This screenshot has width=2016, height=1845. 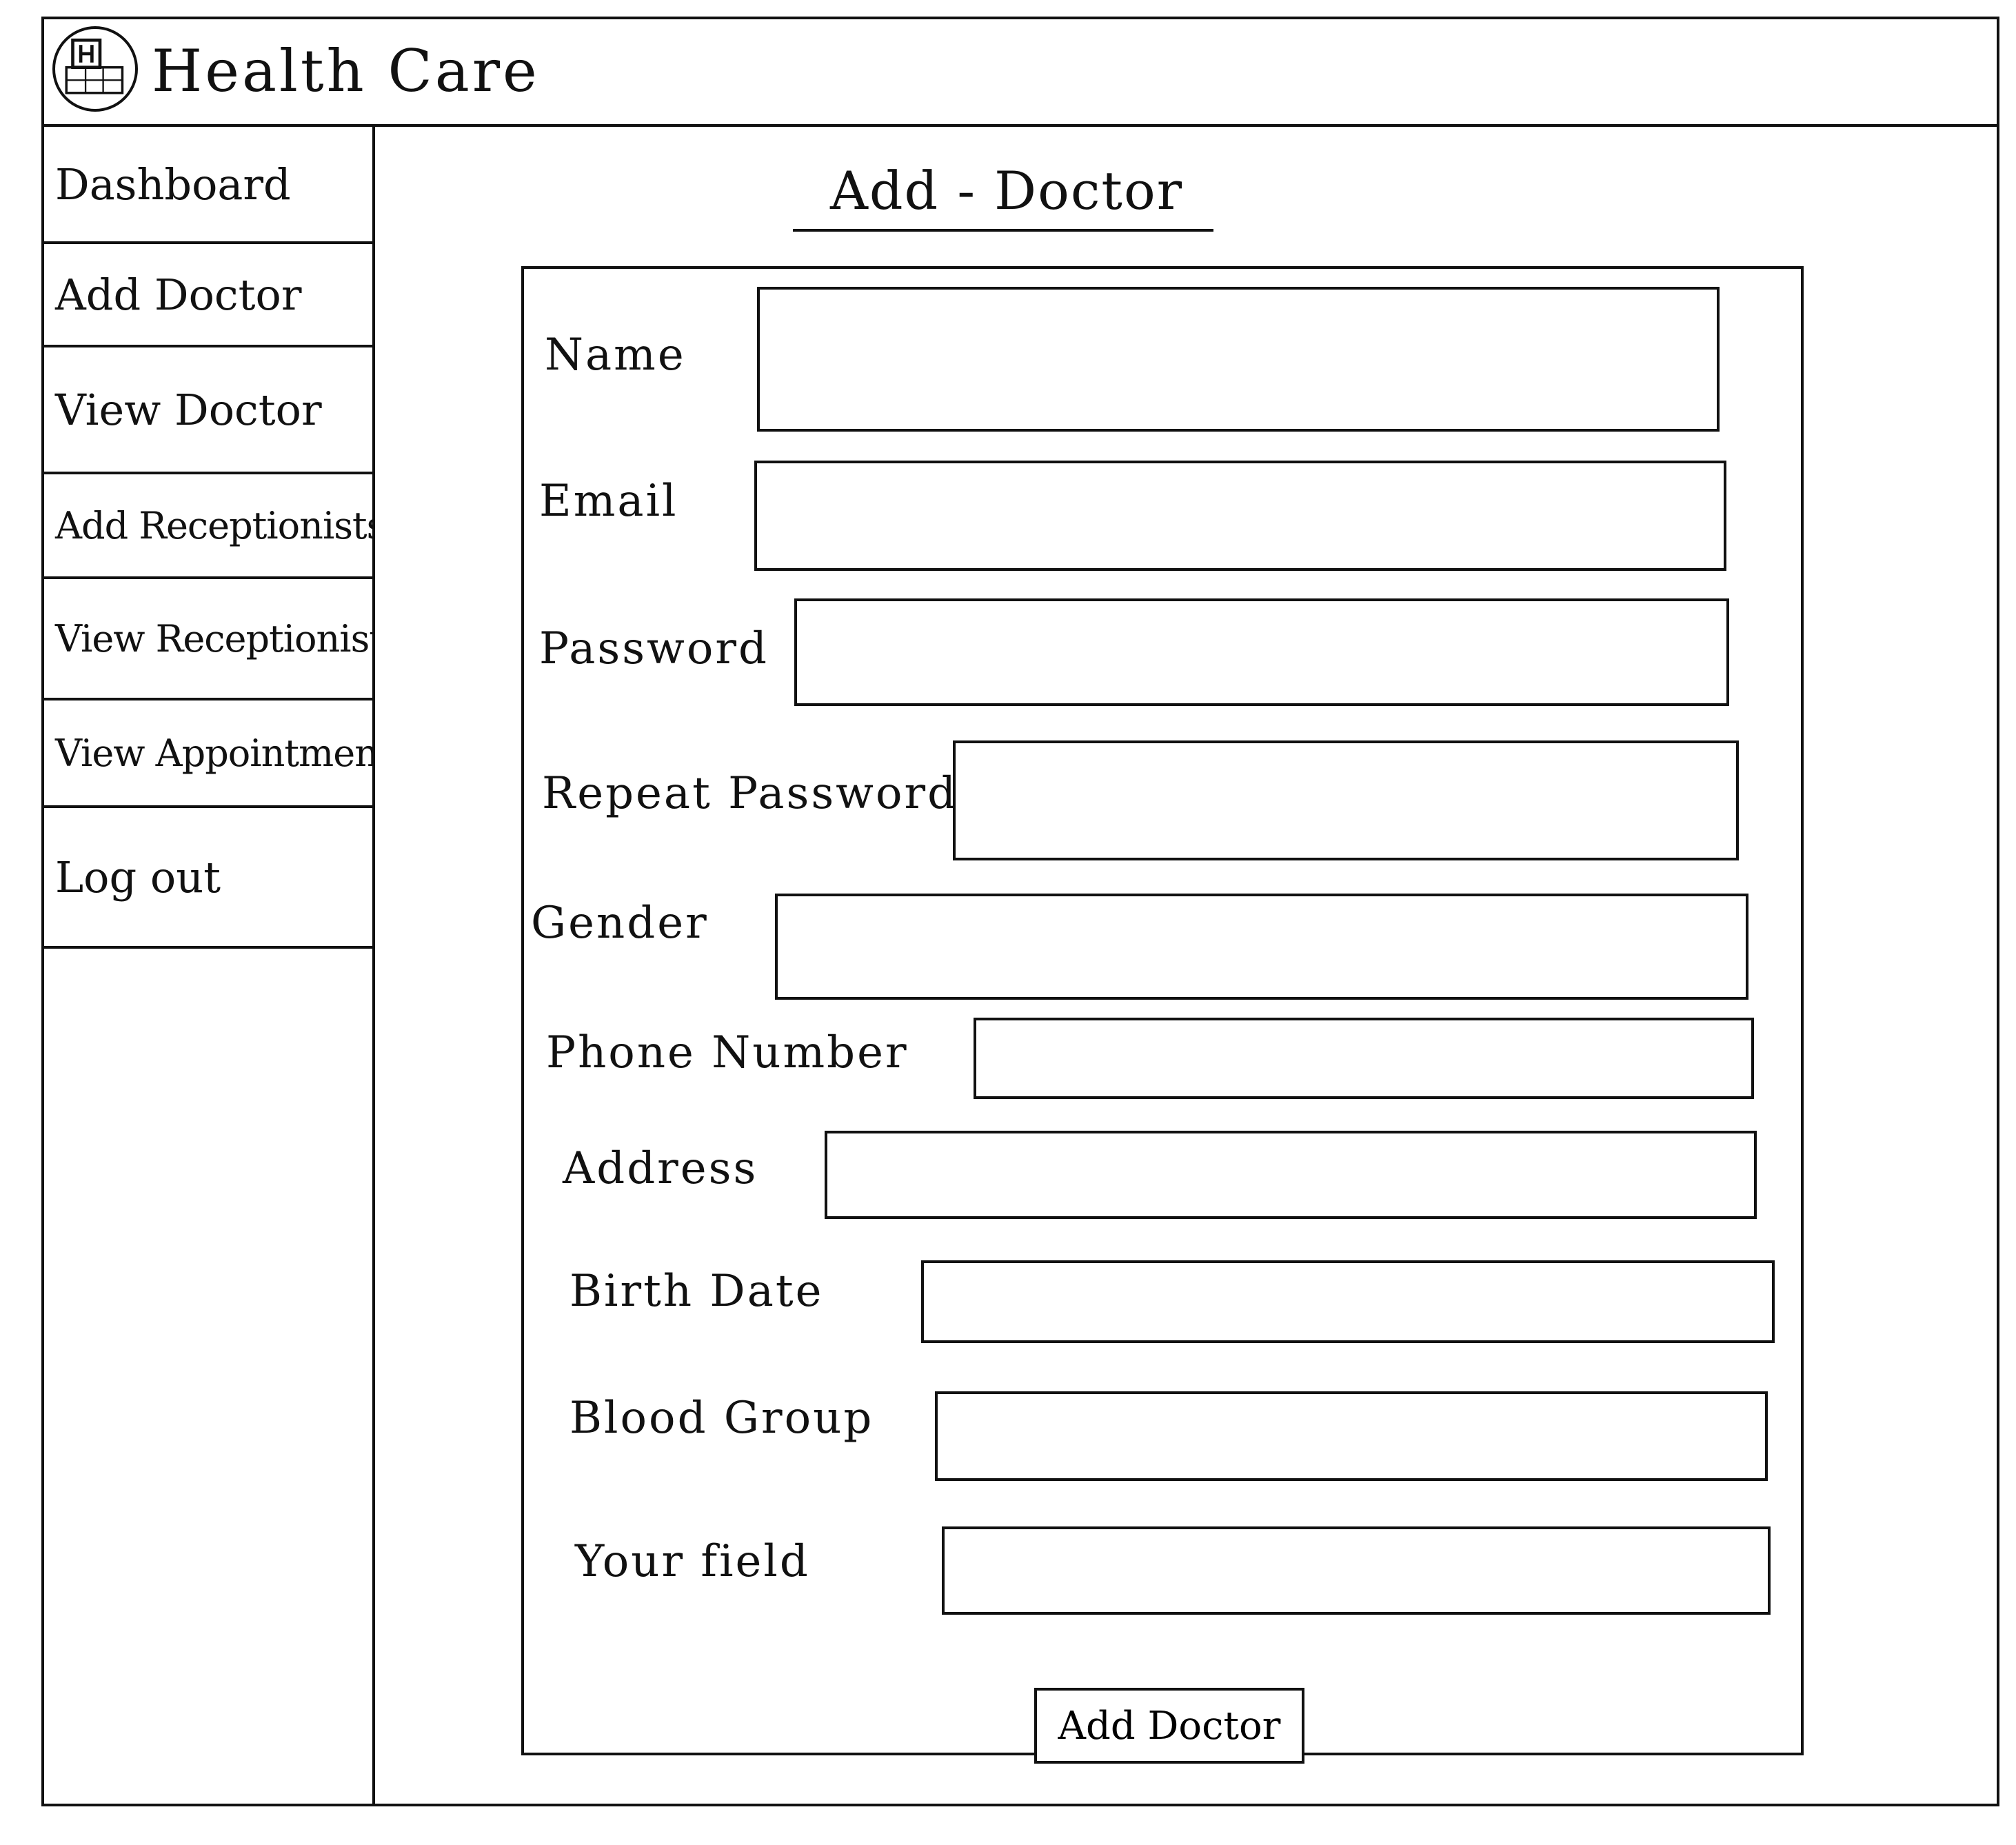 I want to click on hospital-logo-icon, so click(x=95, y=69).